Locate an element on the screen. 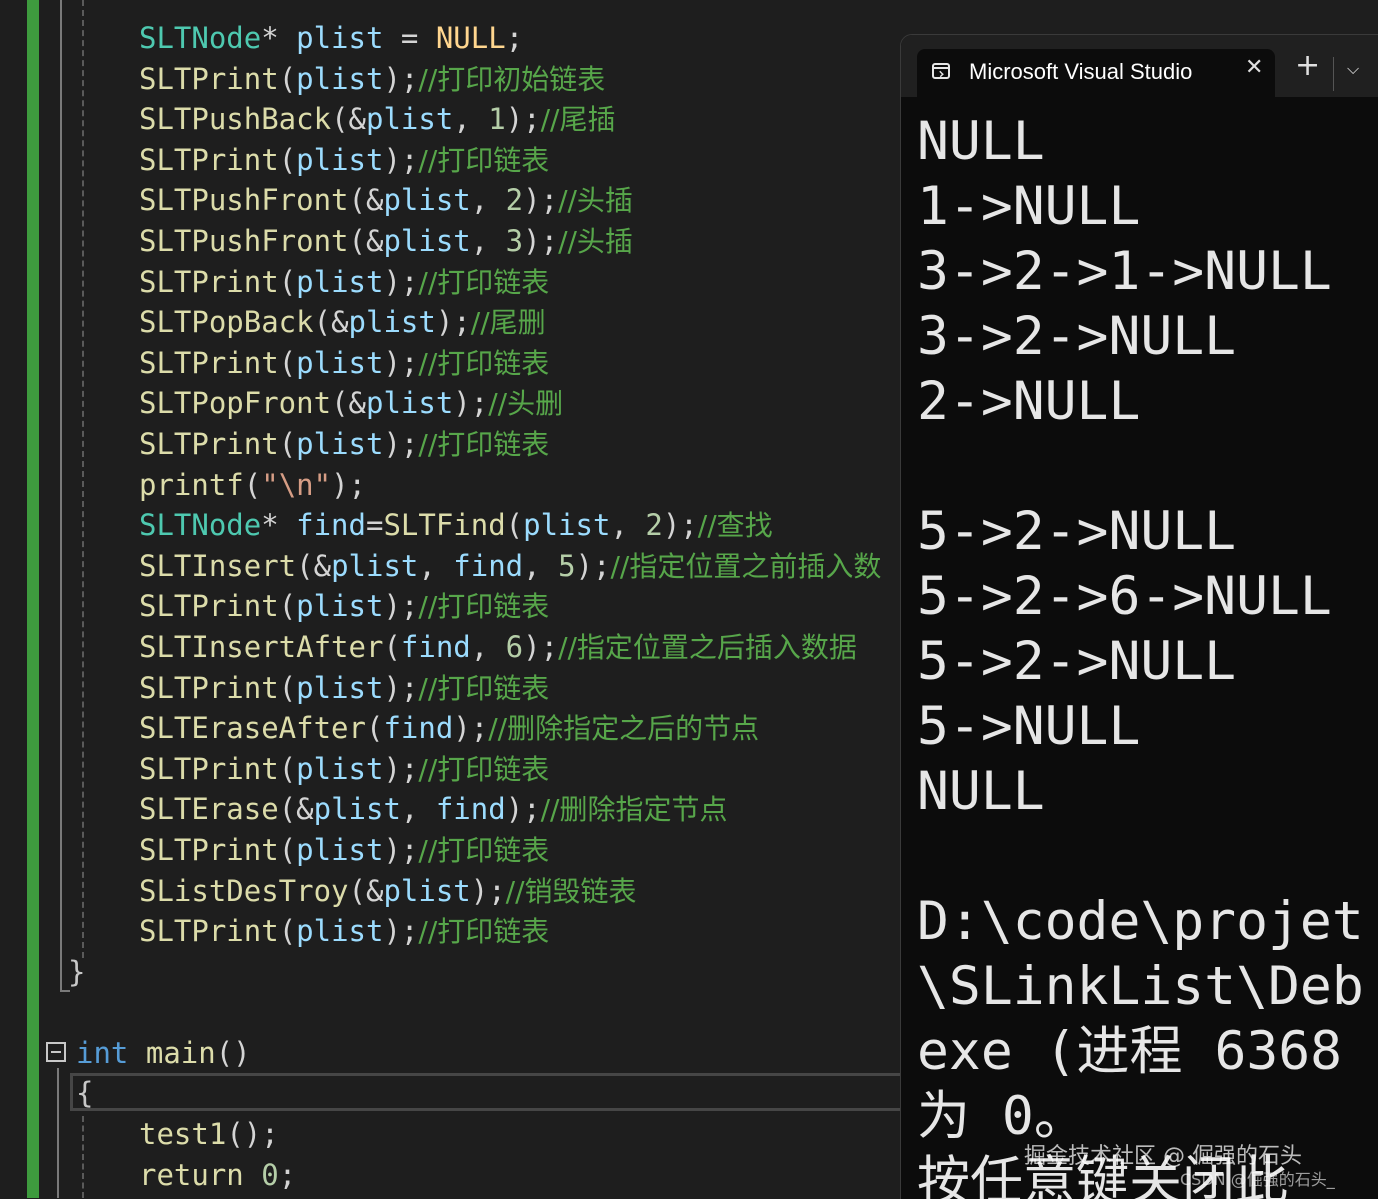 This screenshot has height=1199, width=1378. code-token: * is located at coordinates (279, 38).